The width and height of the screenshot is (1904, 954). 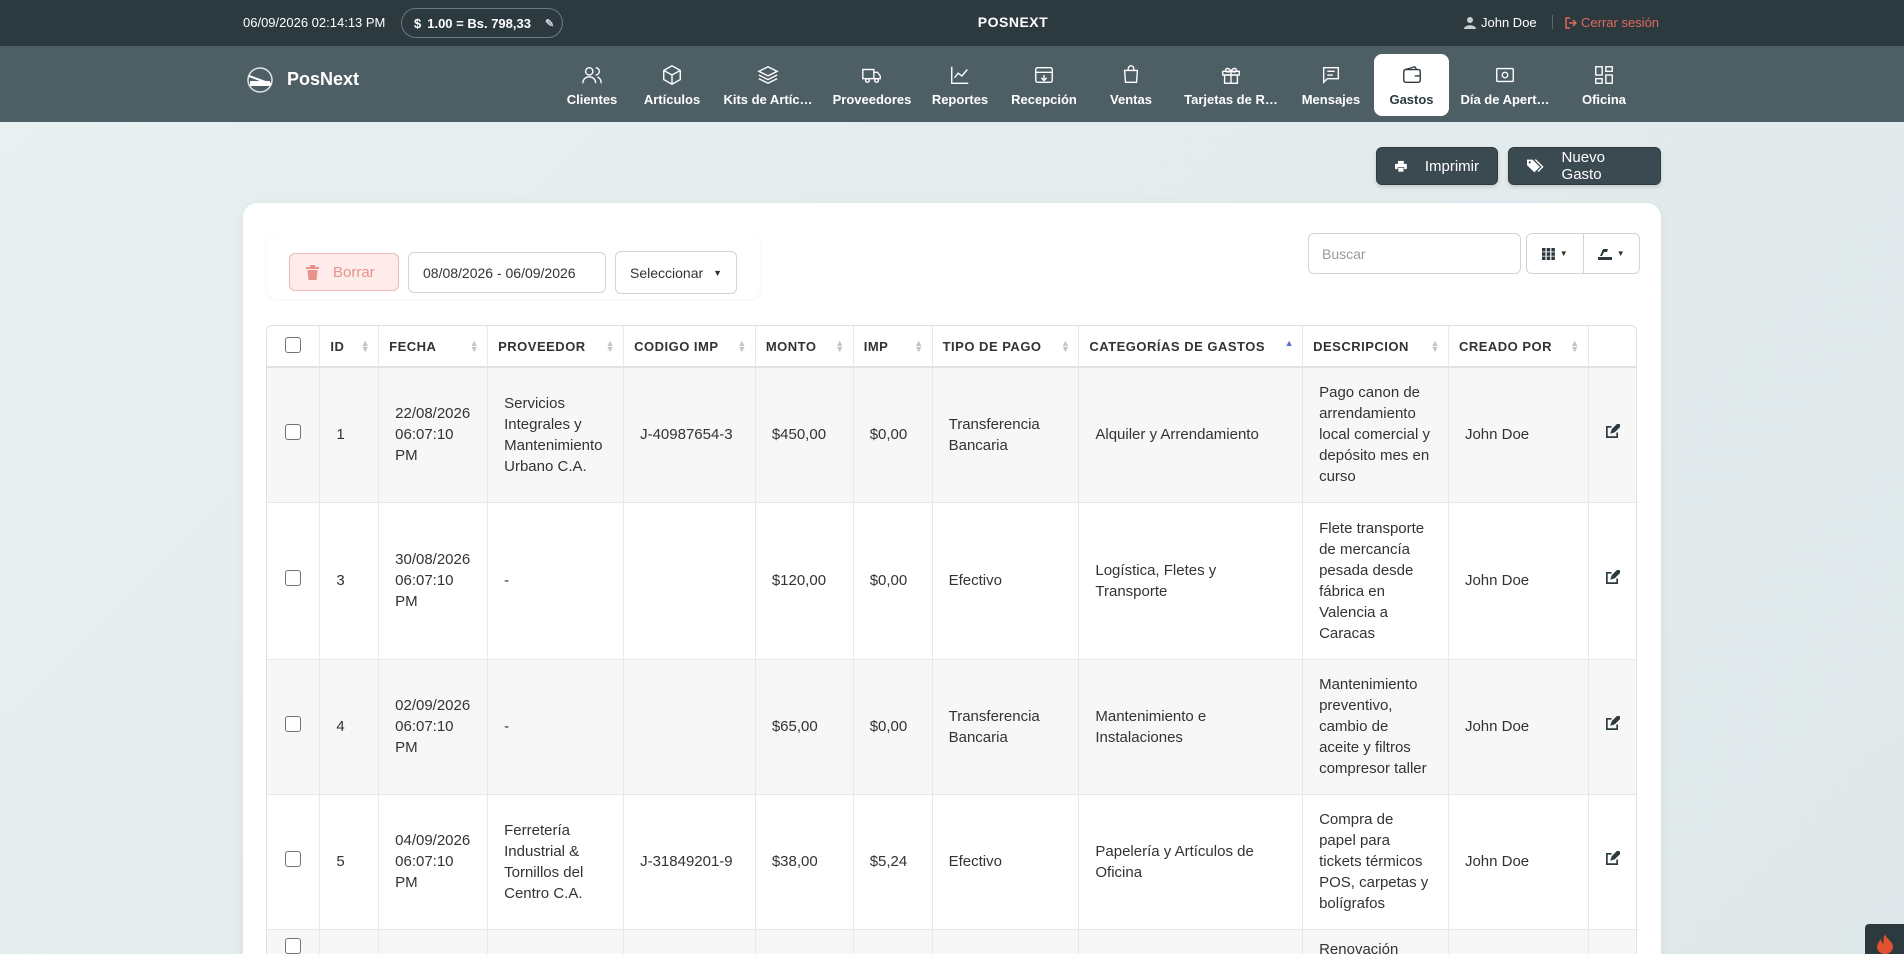 What do you see at coordinates (507, 272) in the screenshot?
I see `date-range-input: 08/08/2026 - 06/09/2026` at bounding box center [507, 272].